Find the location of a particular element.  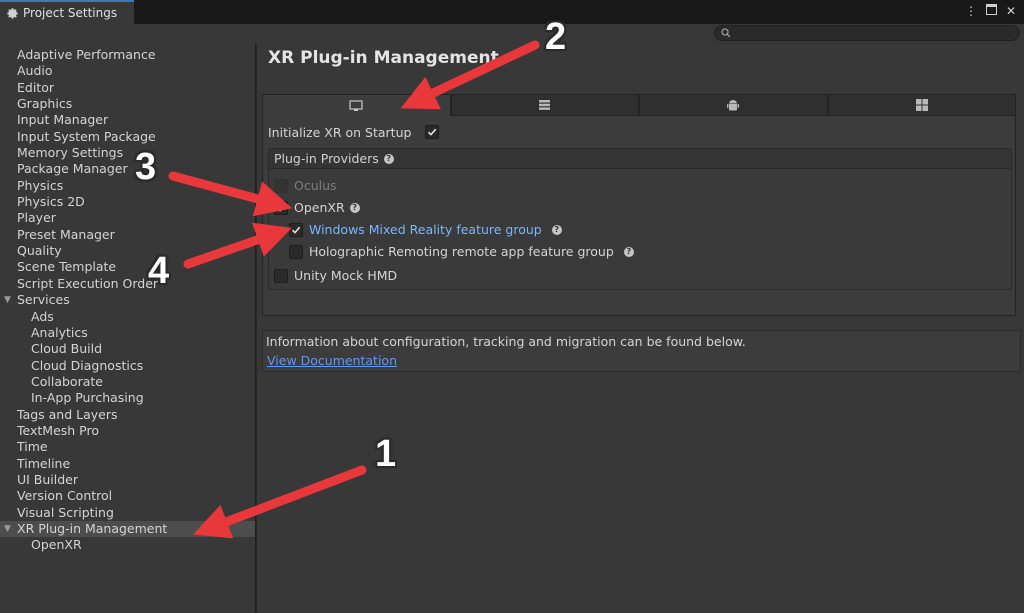

sidebar-item-label: Adaptive Performance is located at coordinates (86, 54).